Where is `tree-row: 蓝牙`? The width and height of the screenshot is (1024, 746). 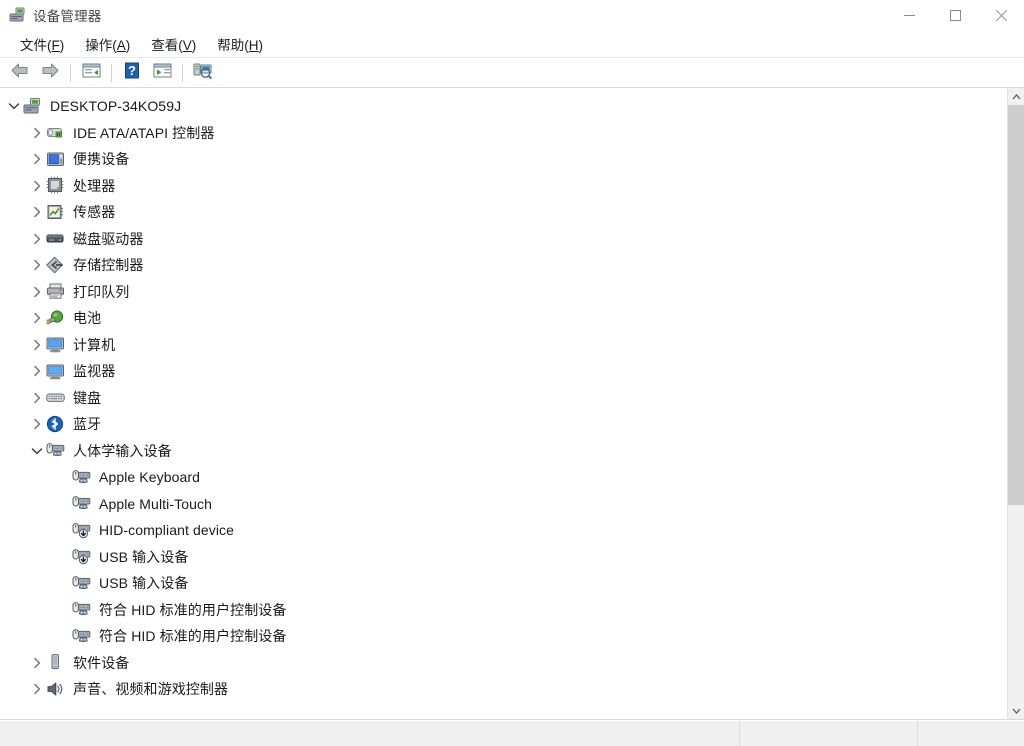 tree-row: 蓝牙 is located at coordinates (503, 424).